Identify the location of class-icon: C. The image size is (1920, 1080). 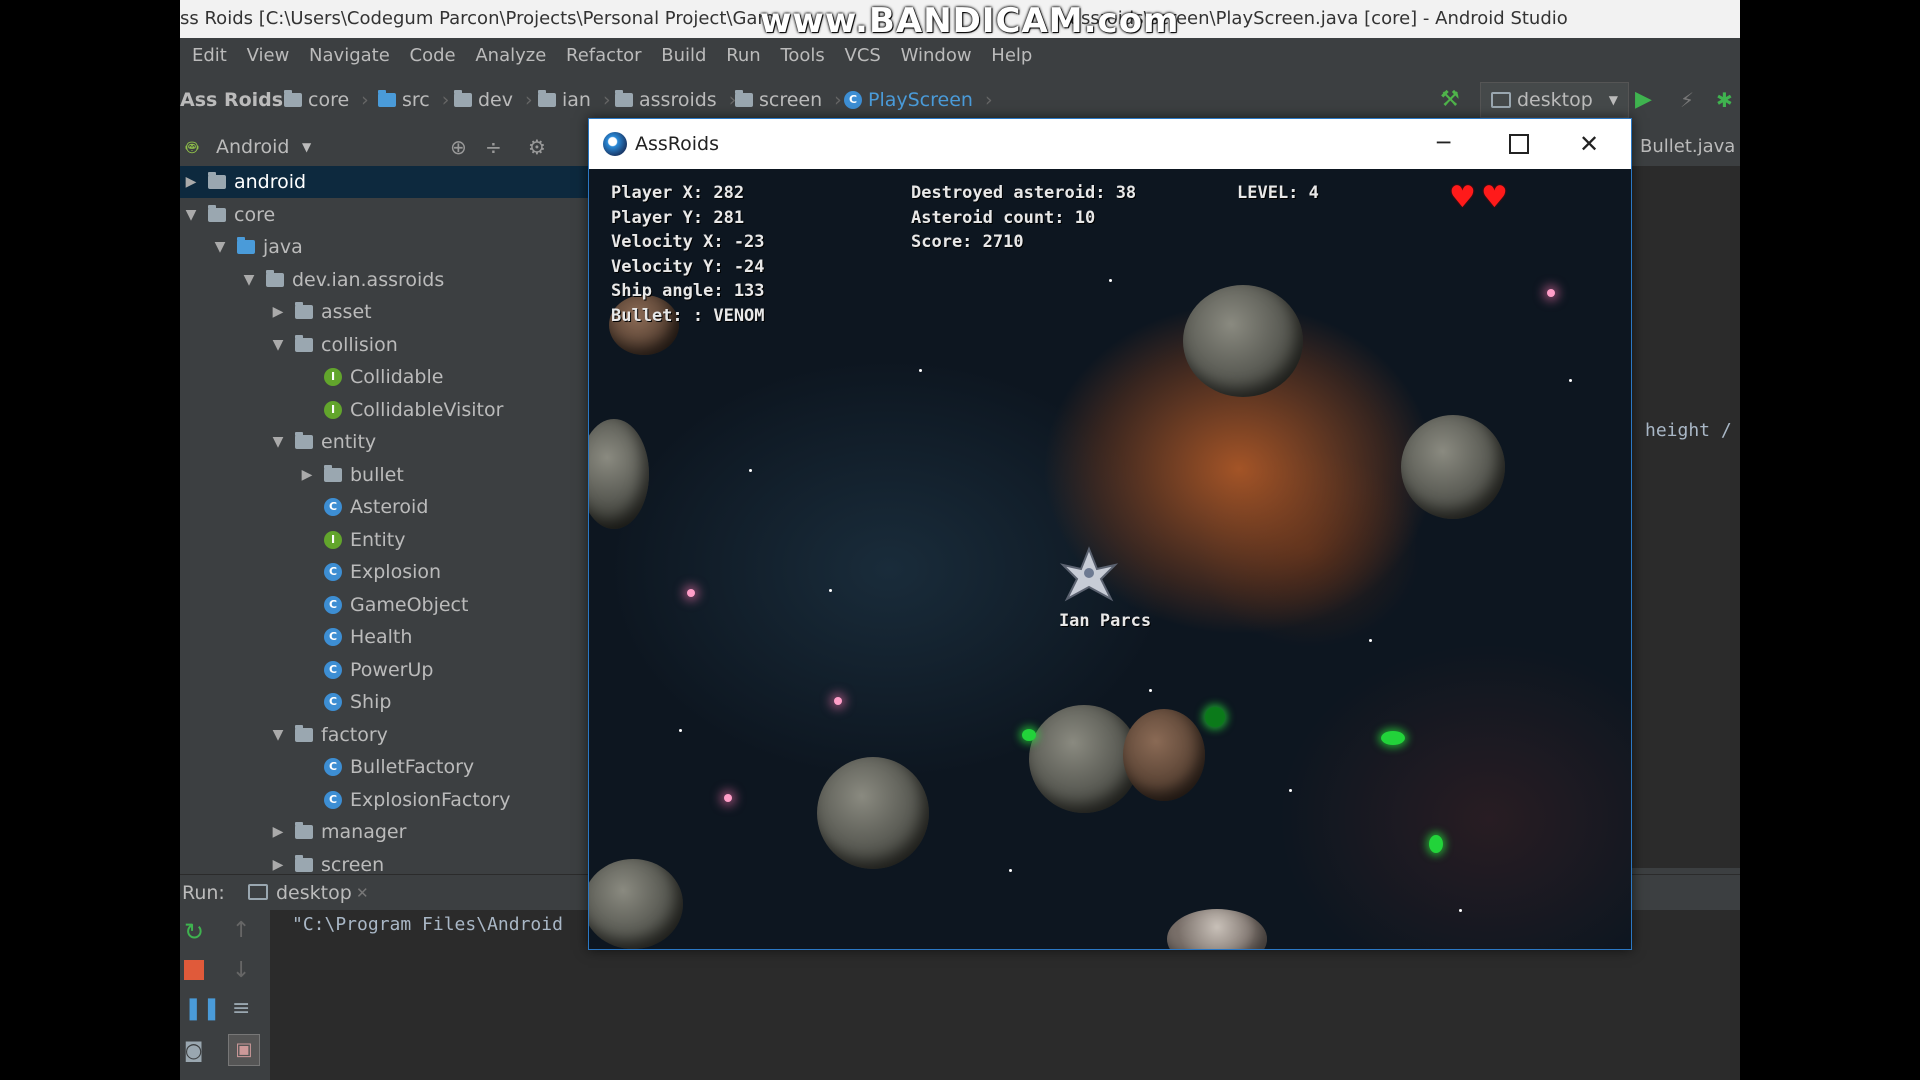
(333, 799).